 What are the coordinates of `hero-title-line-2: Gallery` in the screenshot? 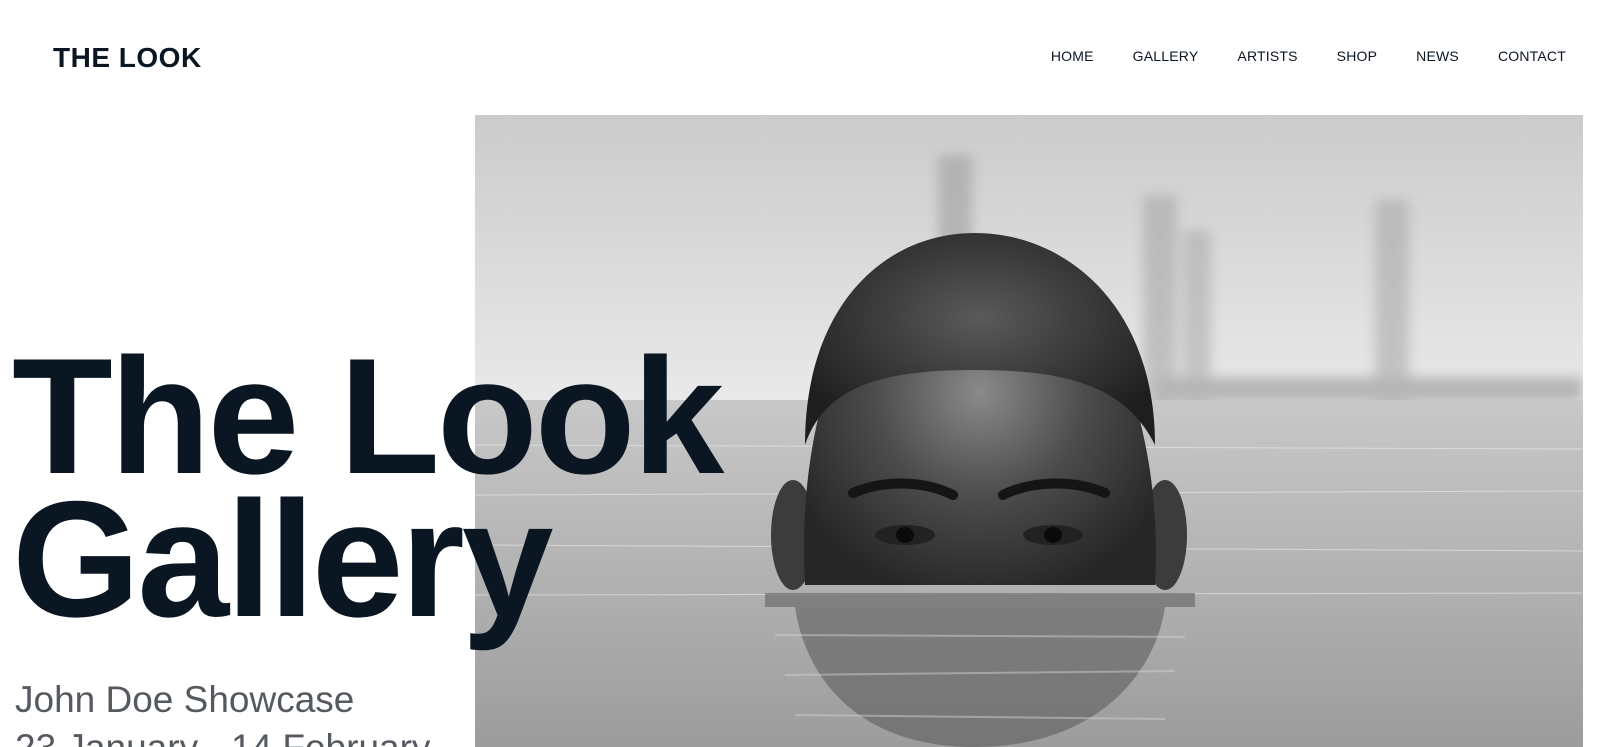 It's located at (283, 559).